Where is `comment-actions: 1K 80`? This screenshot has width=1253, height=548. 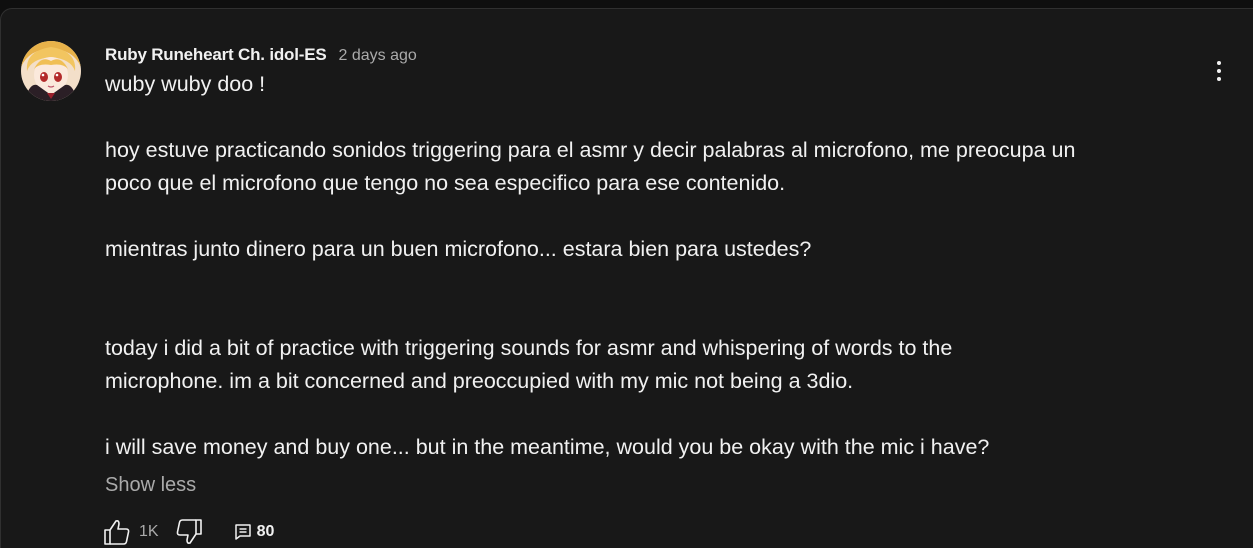
comment-actions: 1K 80 is located at coordinates (187, 532).